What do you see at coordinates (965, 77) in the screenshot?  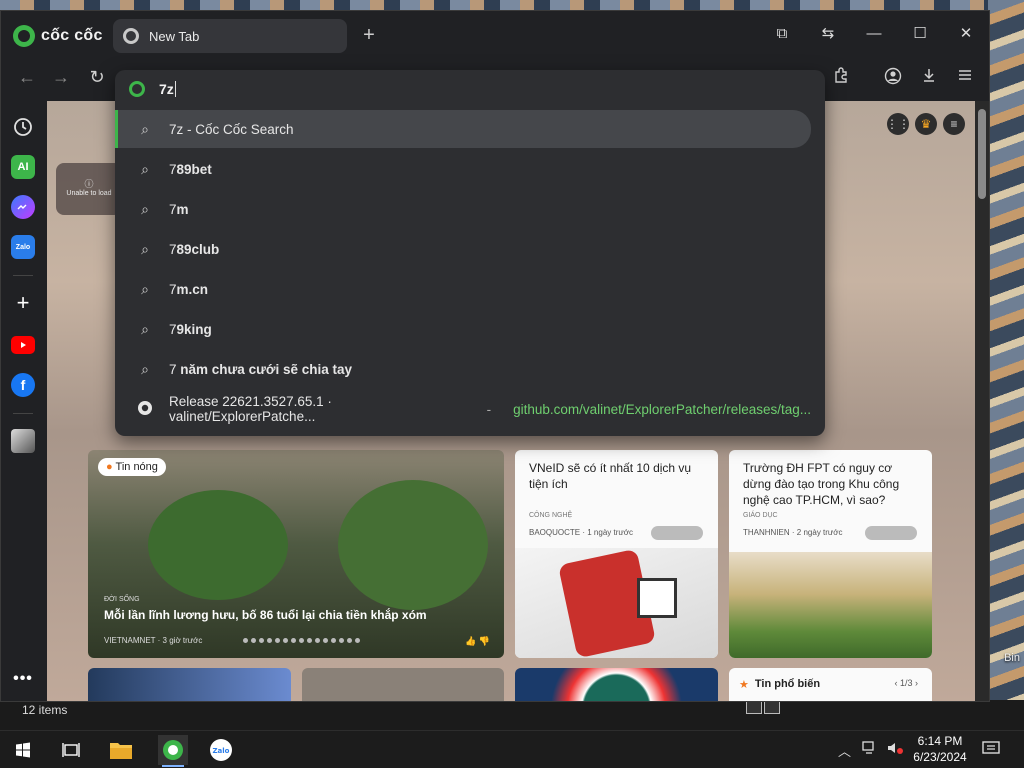 I see `menu-icon` at bounding box center [965, 77].